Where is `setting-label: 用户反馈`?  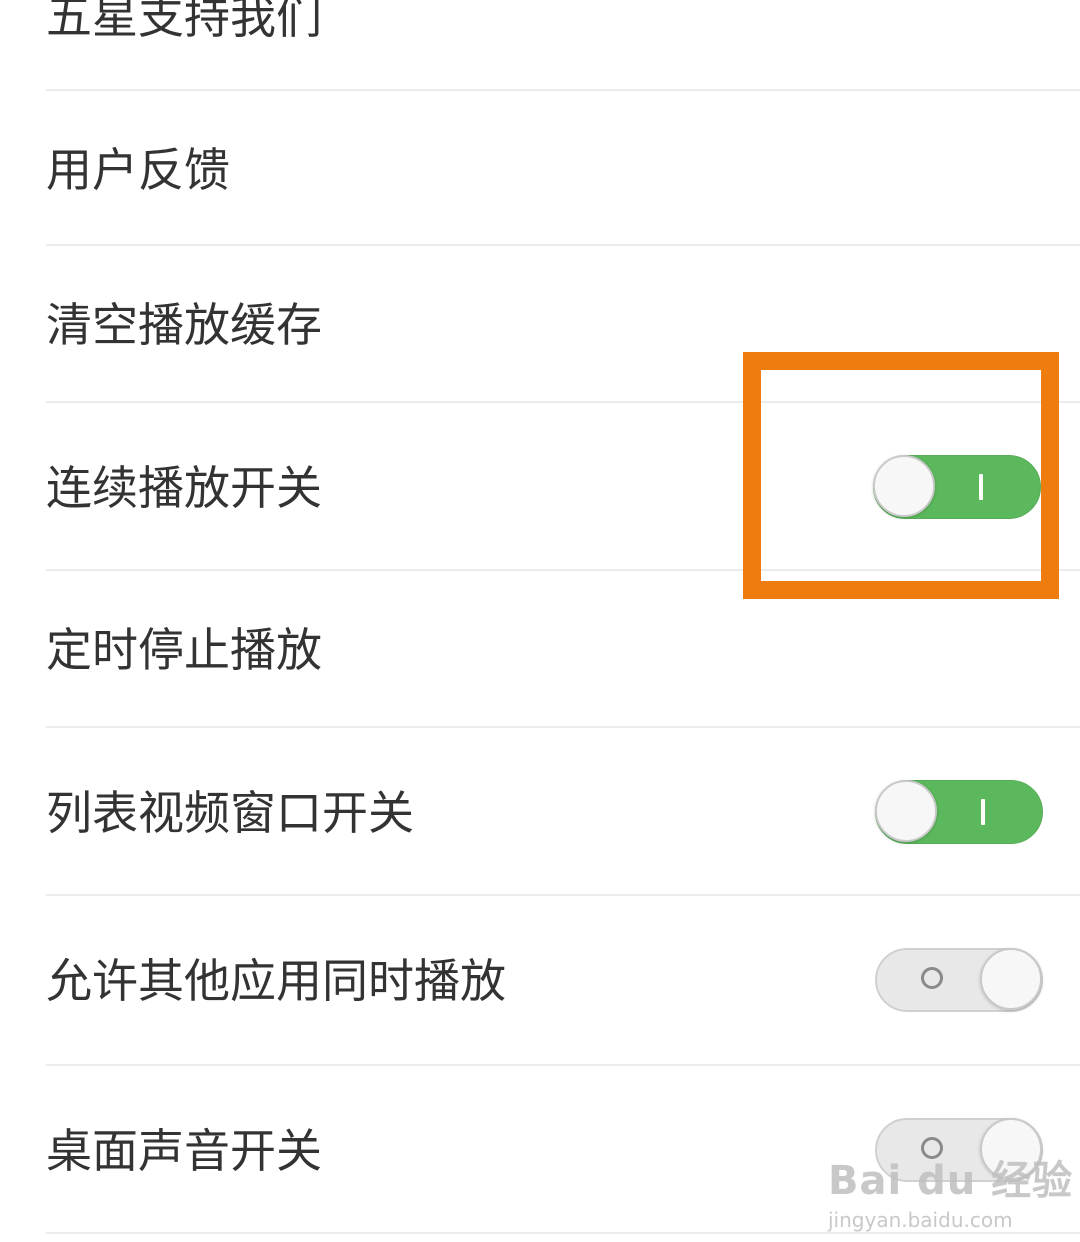 setting-label: 用户反馈 is located at coordinates (138, 170).